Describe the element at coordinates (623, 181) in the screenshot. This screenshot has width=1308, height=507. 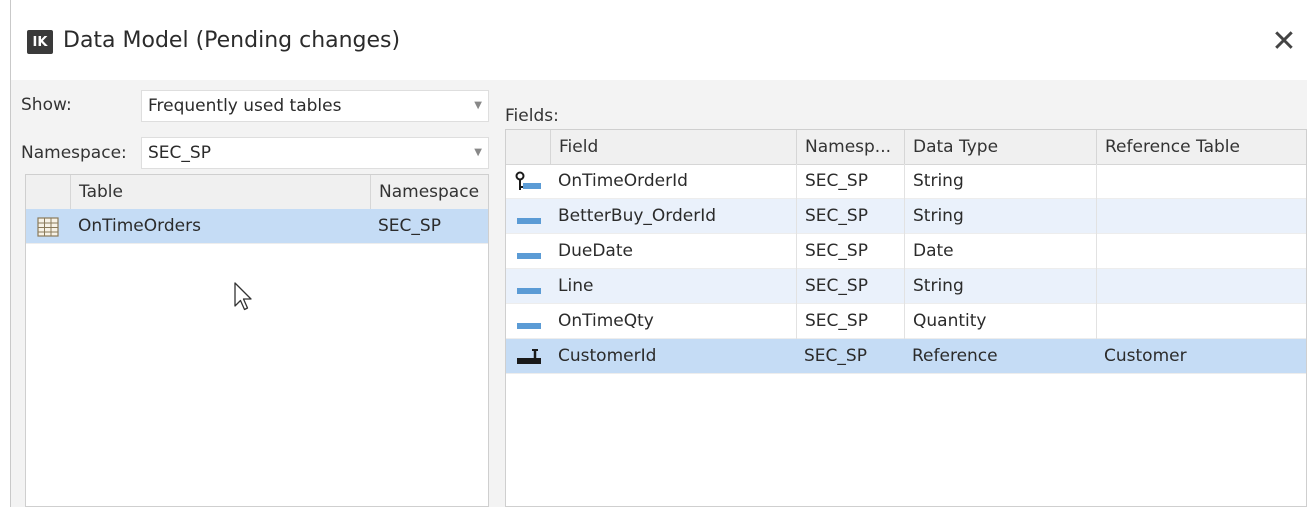
I see `field-name: OnTimeOrderId` at that location.